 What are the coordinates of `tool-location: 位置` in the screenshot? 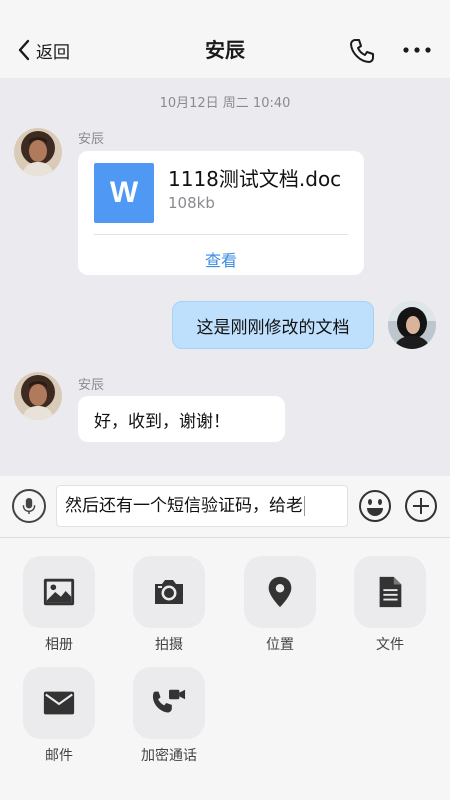 It's located at (280, 605).